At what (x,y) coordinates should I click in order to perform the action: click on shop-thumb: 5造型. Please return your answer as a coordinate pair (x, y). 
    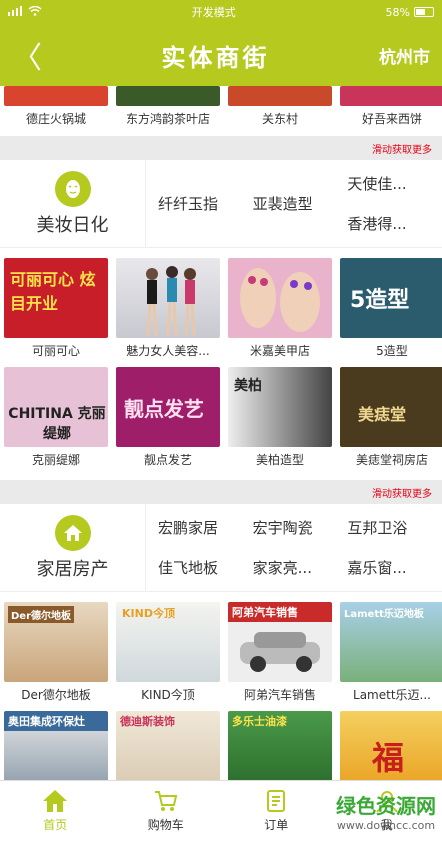
    Looking at the image, I should click on (391, 298).